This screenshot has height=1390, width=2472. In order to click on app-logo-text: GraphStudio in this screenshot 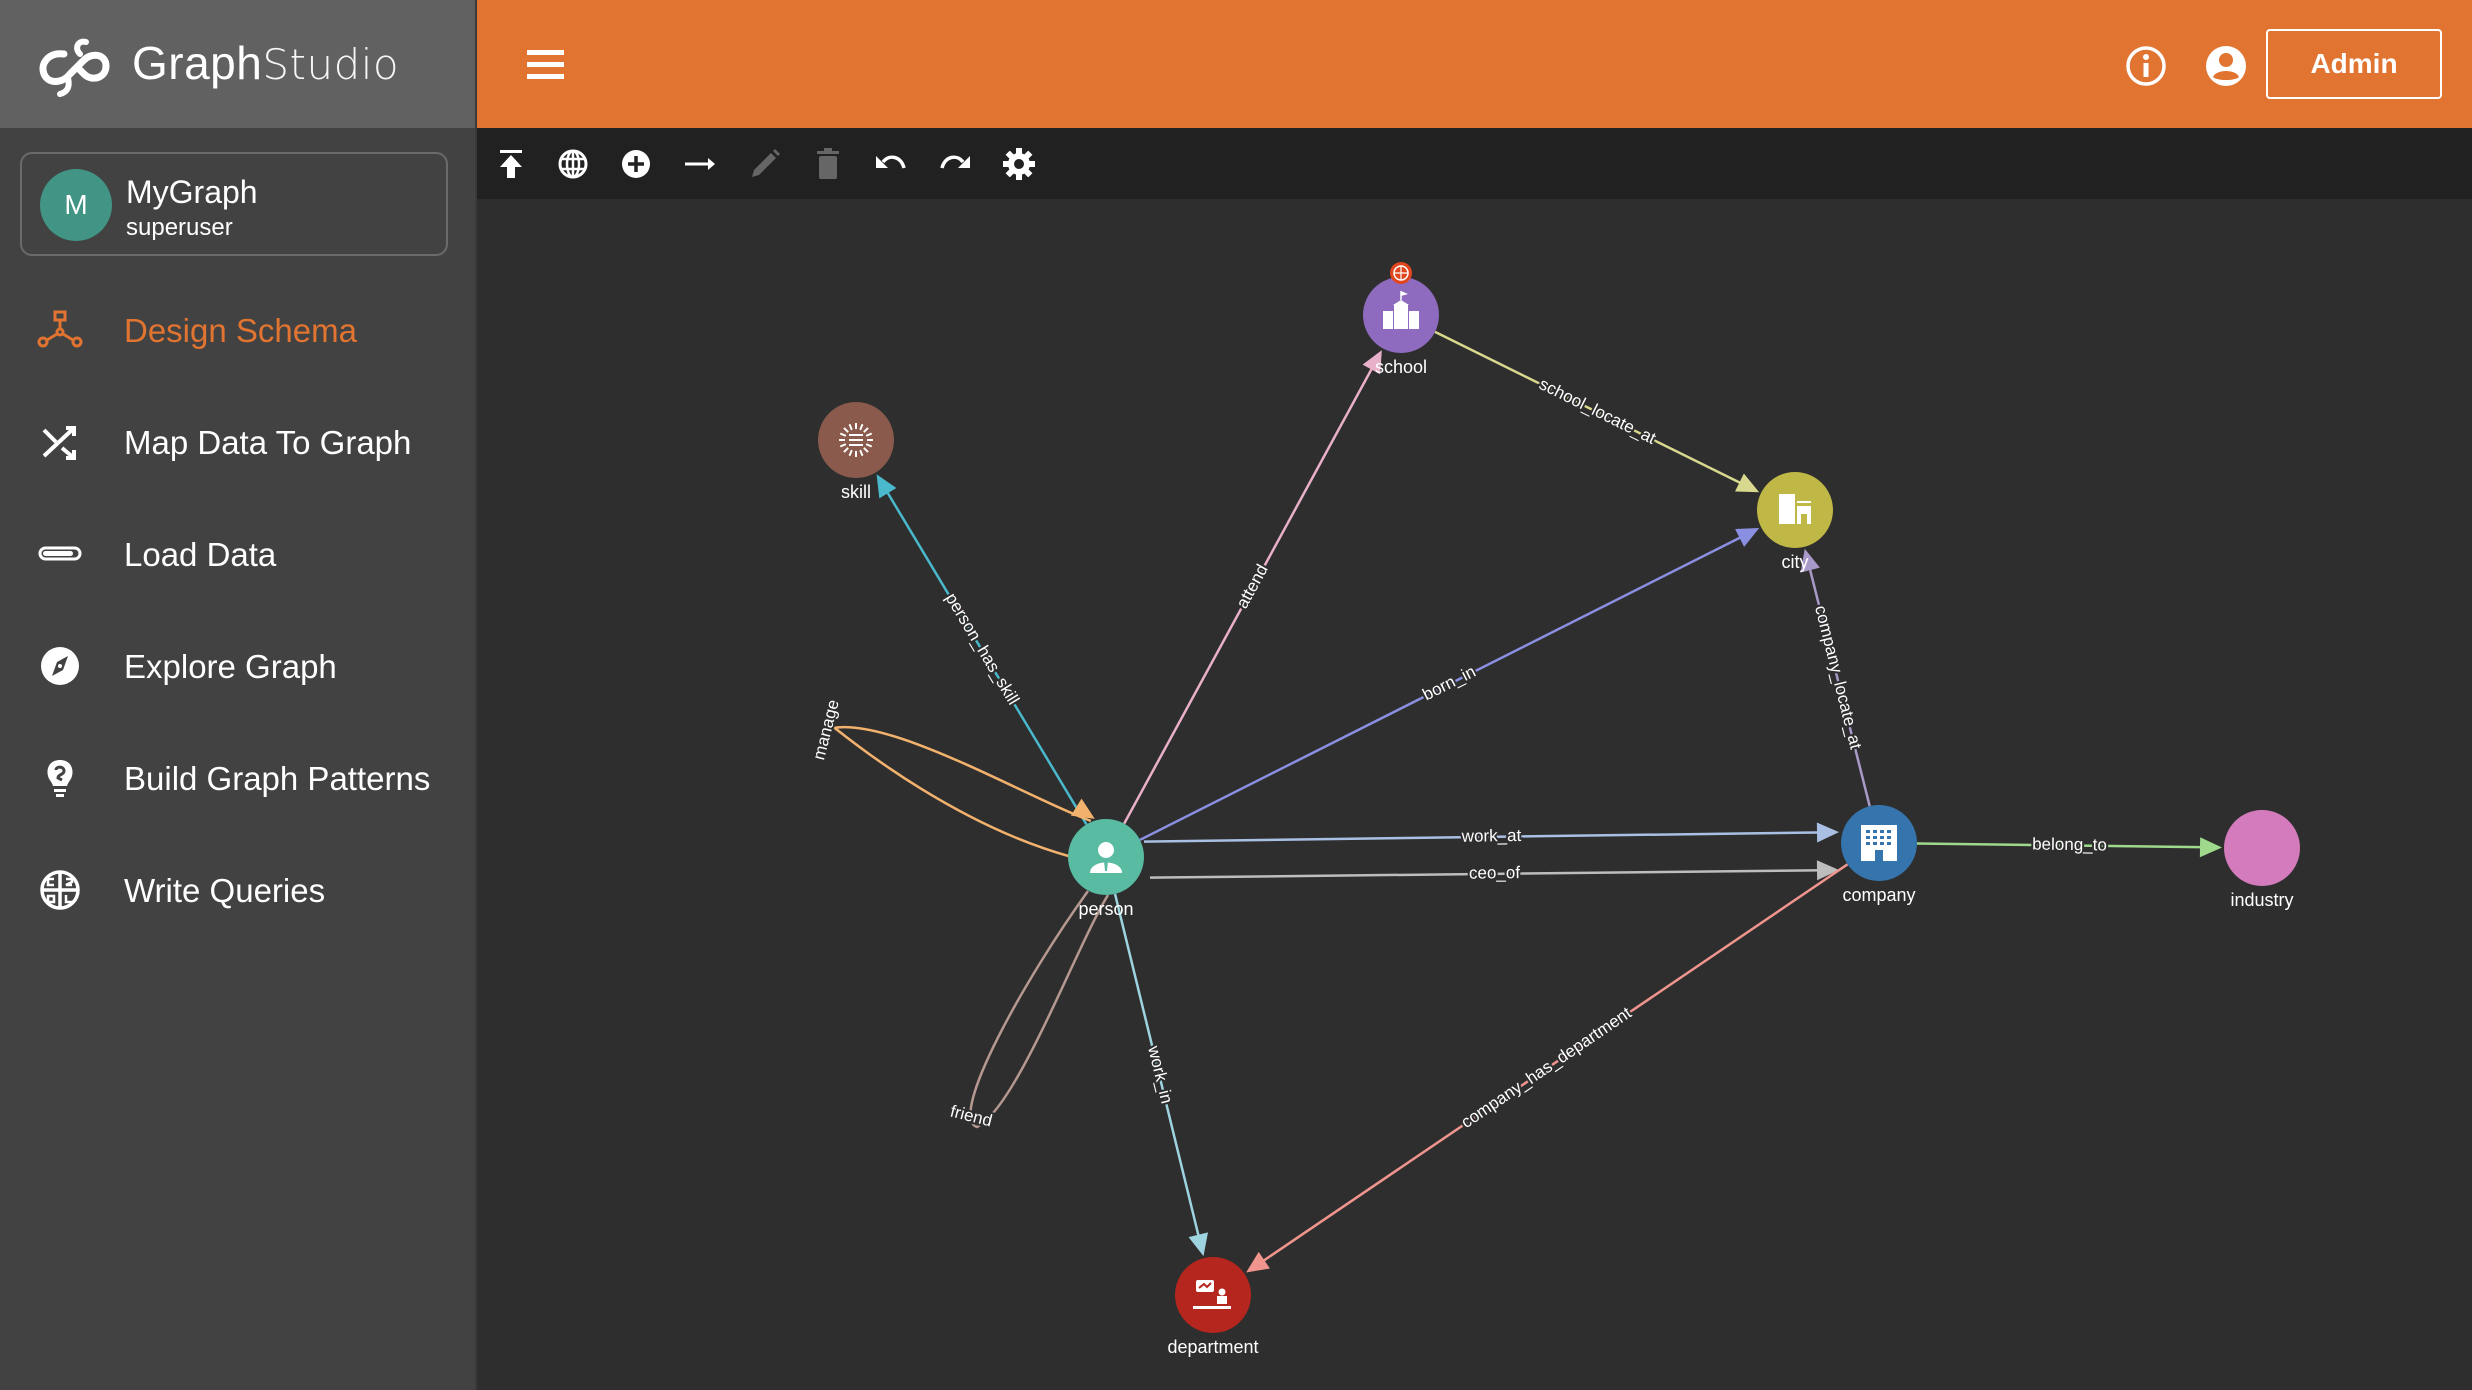, I will do `click(265, 63)`.